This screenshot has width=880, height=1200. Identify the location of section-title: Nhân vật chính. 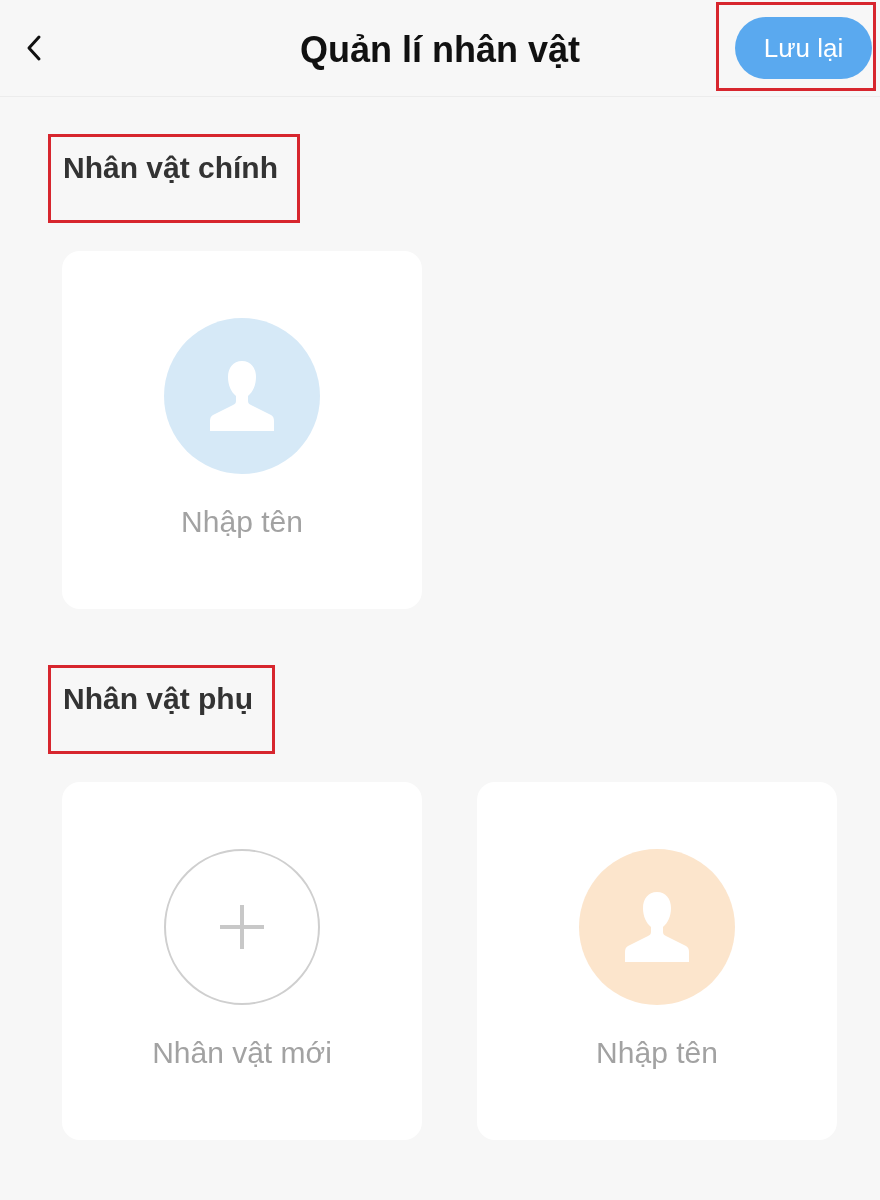
(171, 168).